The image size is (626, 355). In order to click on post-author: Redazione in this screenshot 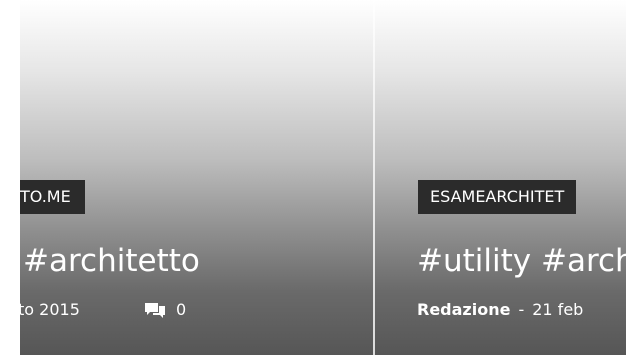, I will do `click(463, 309)`.